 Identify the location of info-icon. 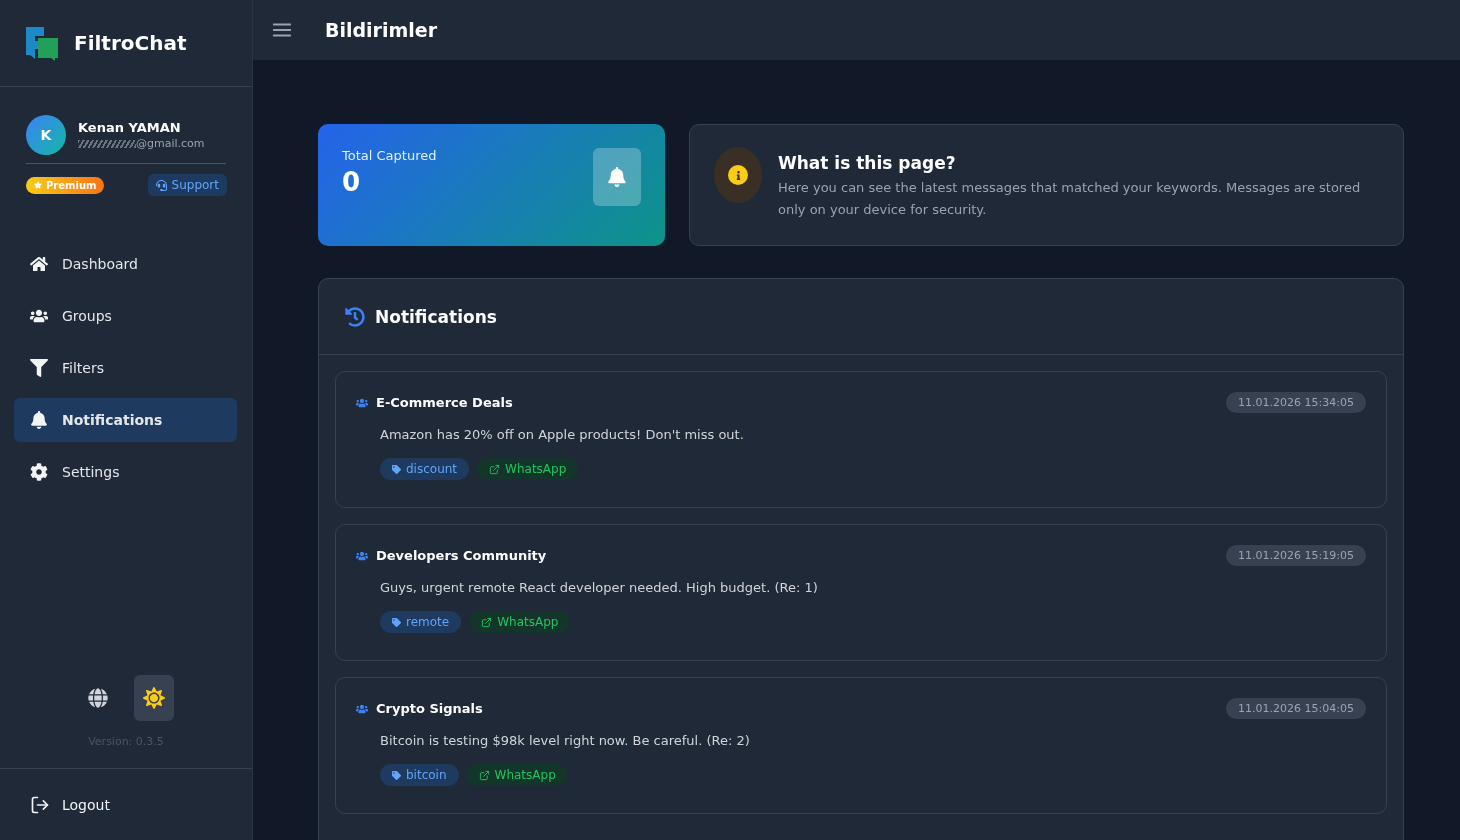
(738, 175).